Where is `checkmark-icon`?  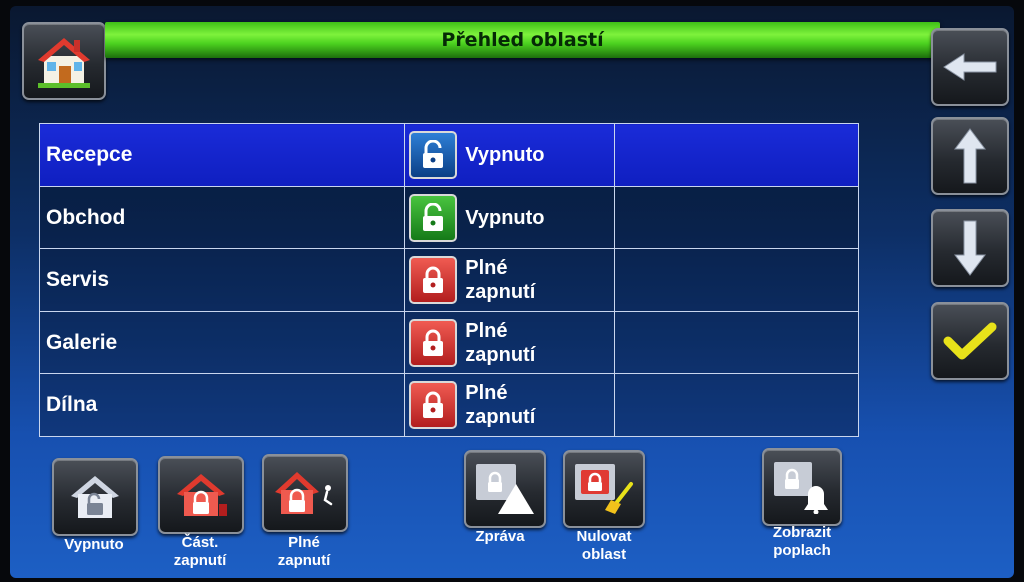 checkmark-icon is located at coordinates (970, 341).